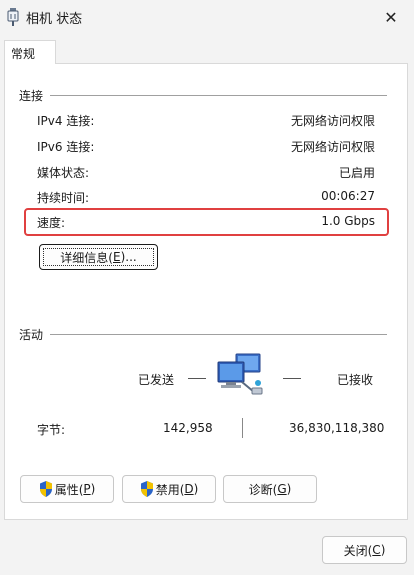  What do you see at coordinates (67, 489) in the screenshot?
I see `properties-button: 属性(P)` at bounding box center [67, 489].